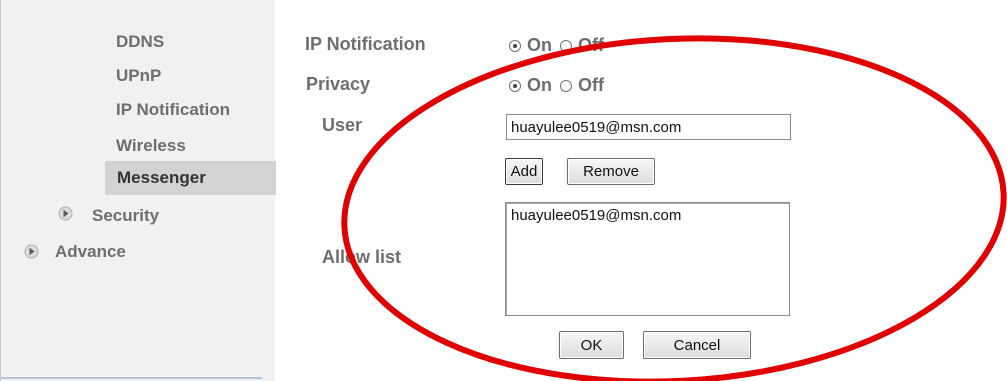 The height and width of the screenshot is (381, 1007). I want to click on sidebar-item-wireless: Wireless, so click(151, 146).